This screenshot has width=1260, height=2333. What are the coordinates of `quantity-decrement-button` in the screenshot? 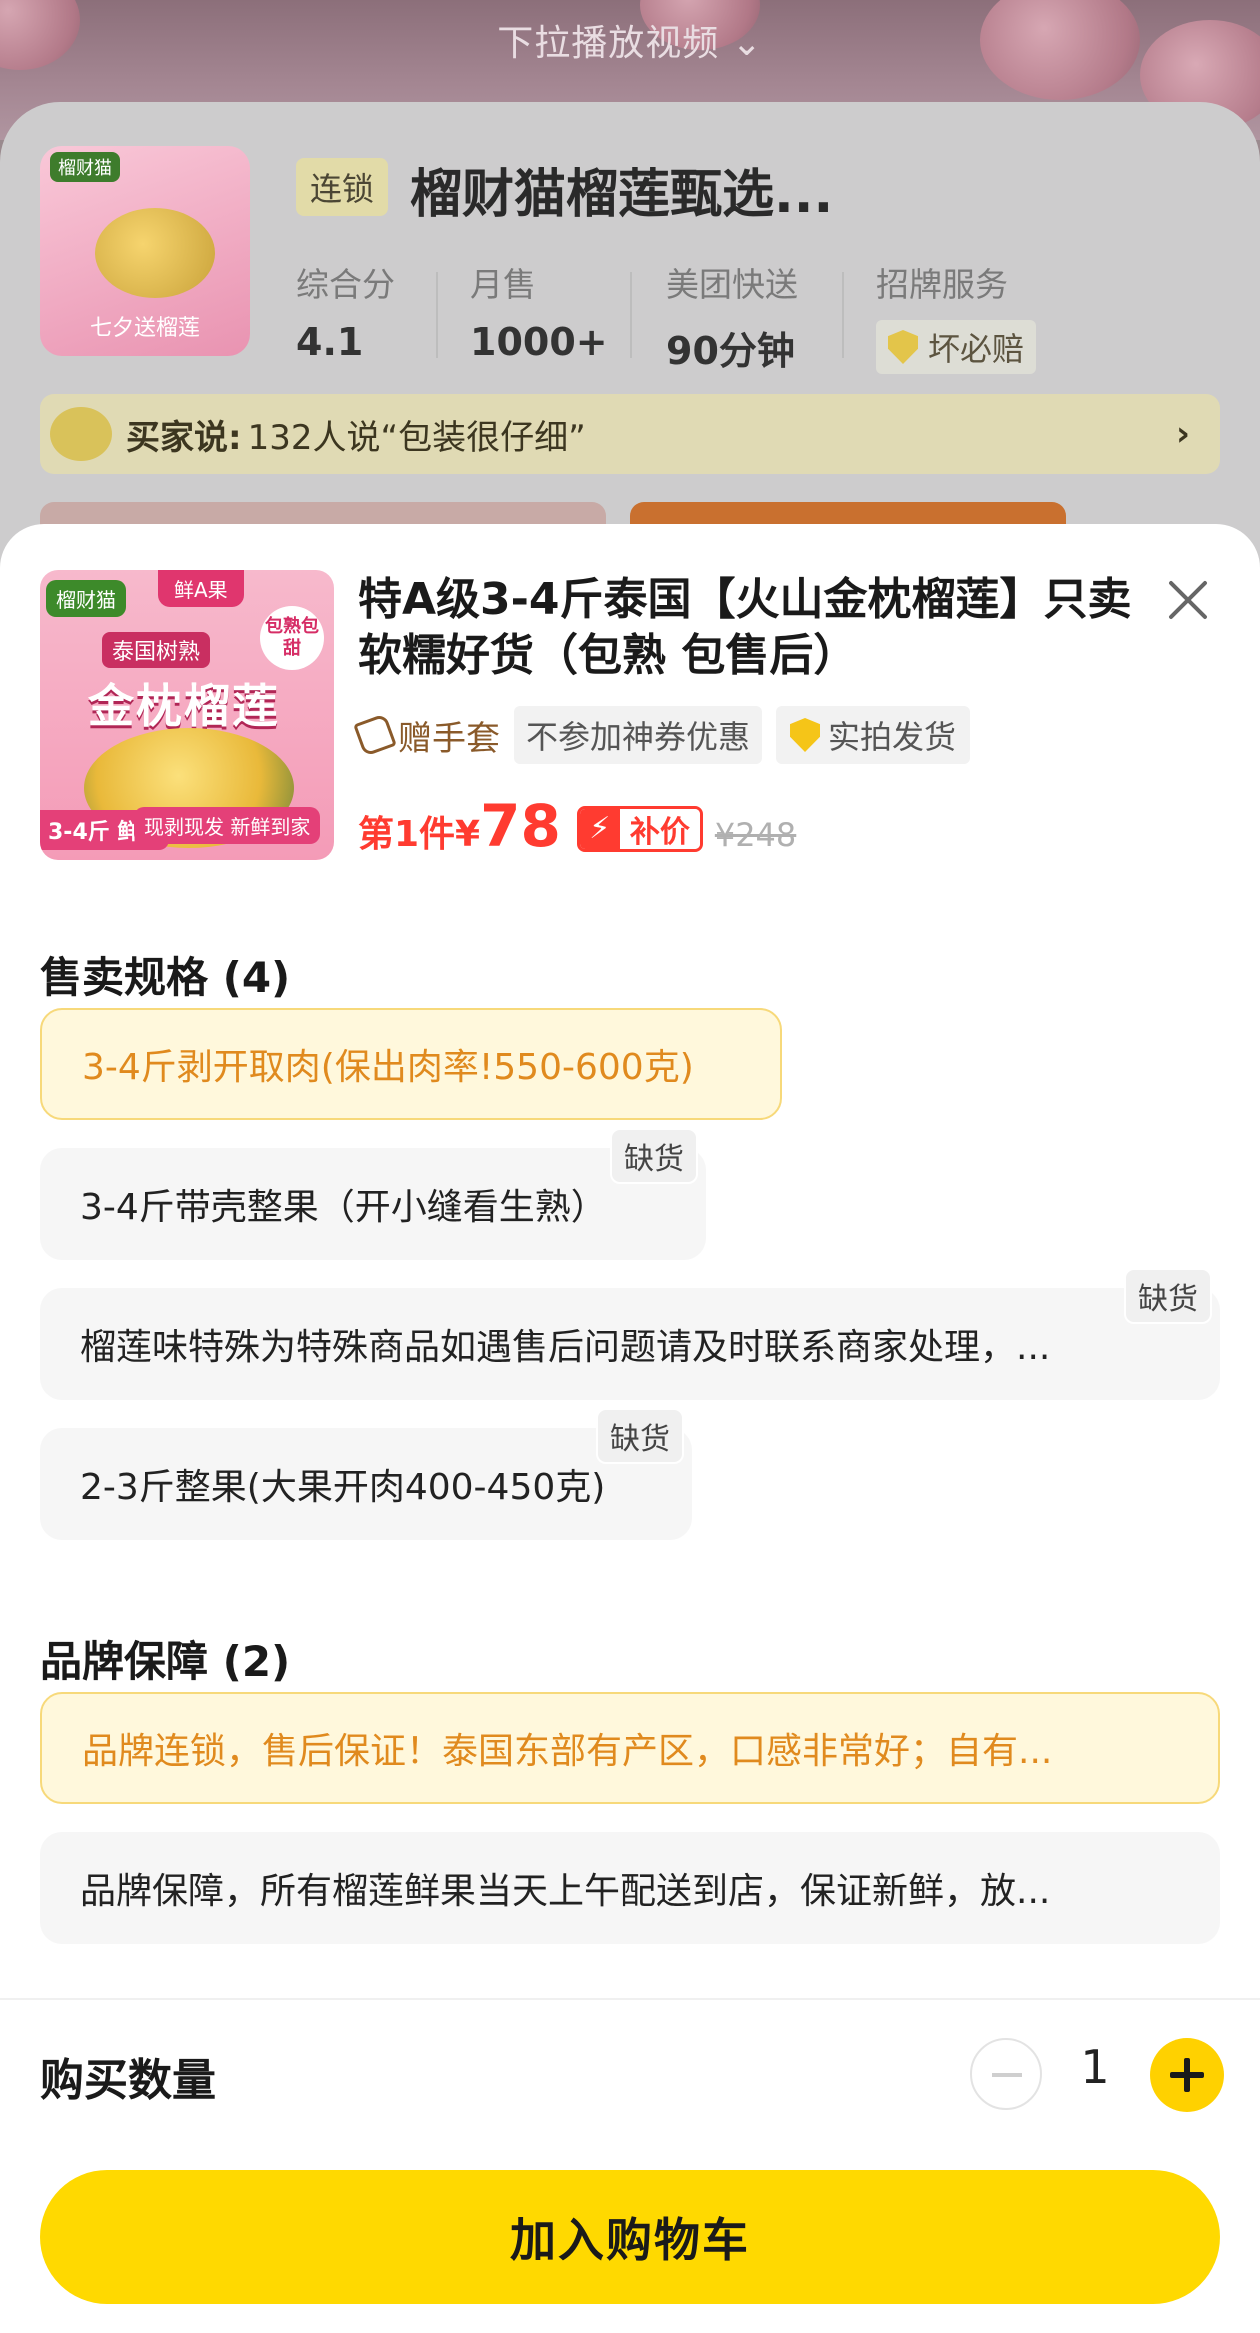 It's located at (1006, 2074).